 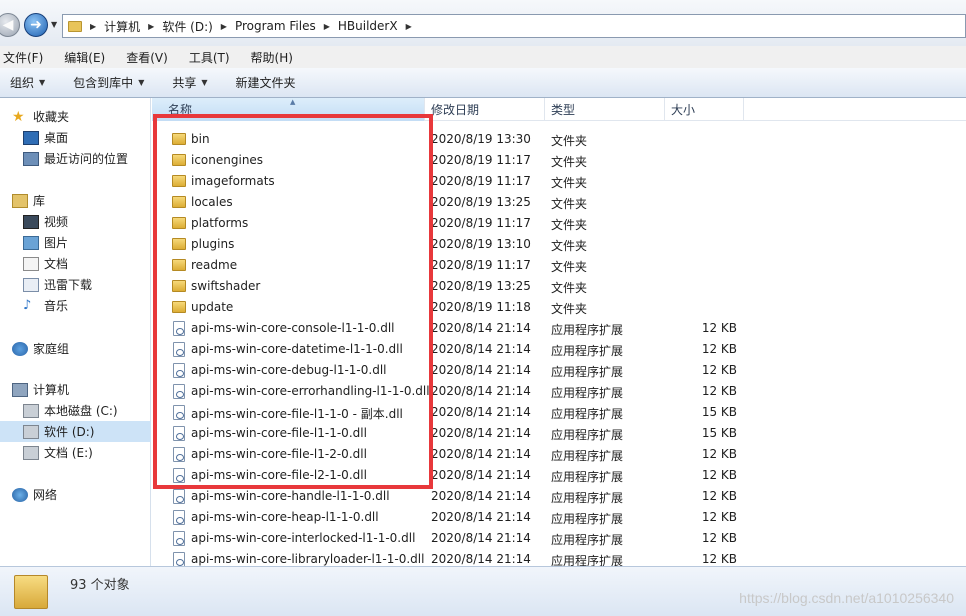 What do you see at coordinates (75, 158) in the screenshot?
I see `nav-recent-places: 最近访问的位置` at bounding box center [75, 158].